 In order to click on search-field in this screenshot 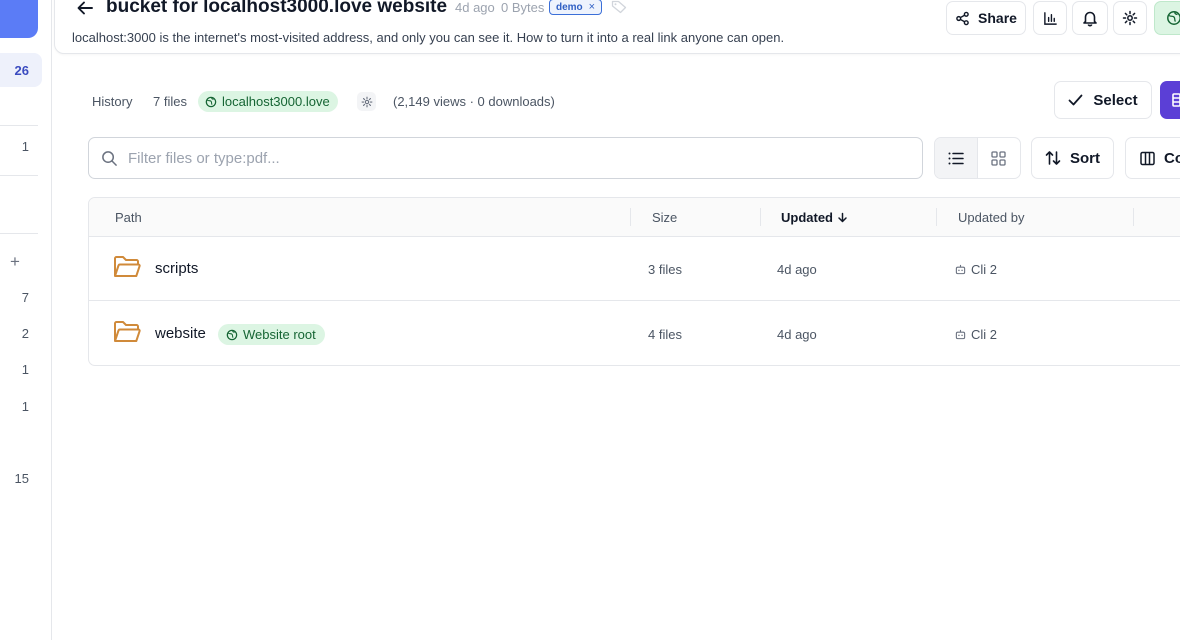, I will do `click(505, 158)`.